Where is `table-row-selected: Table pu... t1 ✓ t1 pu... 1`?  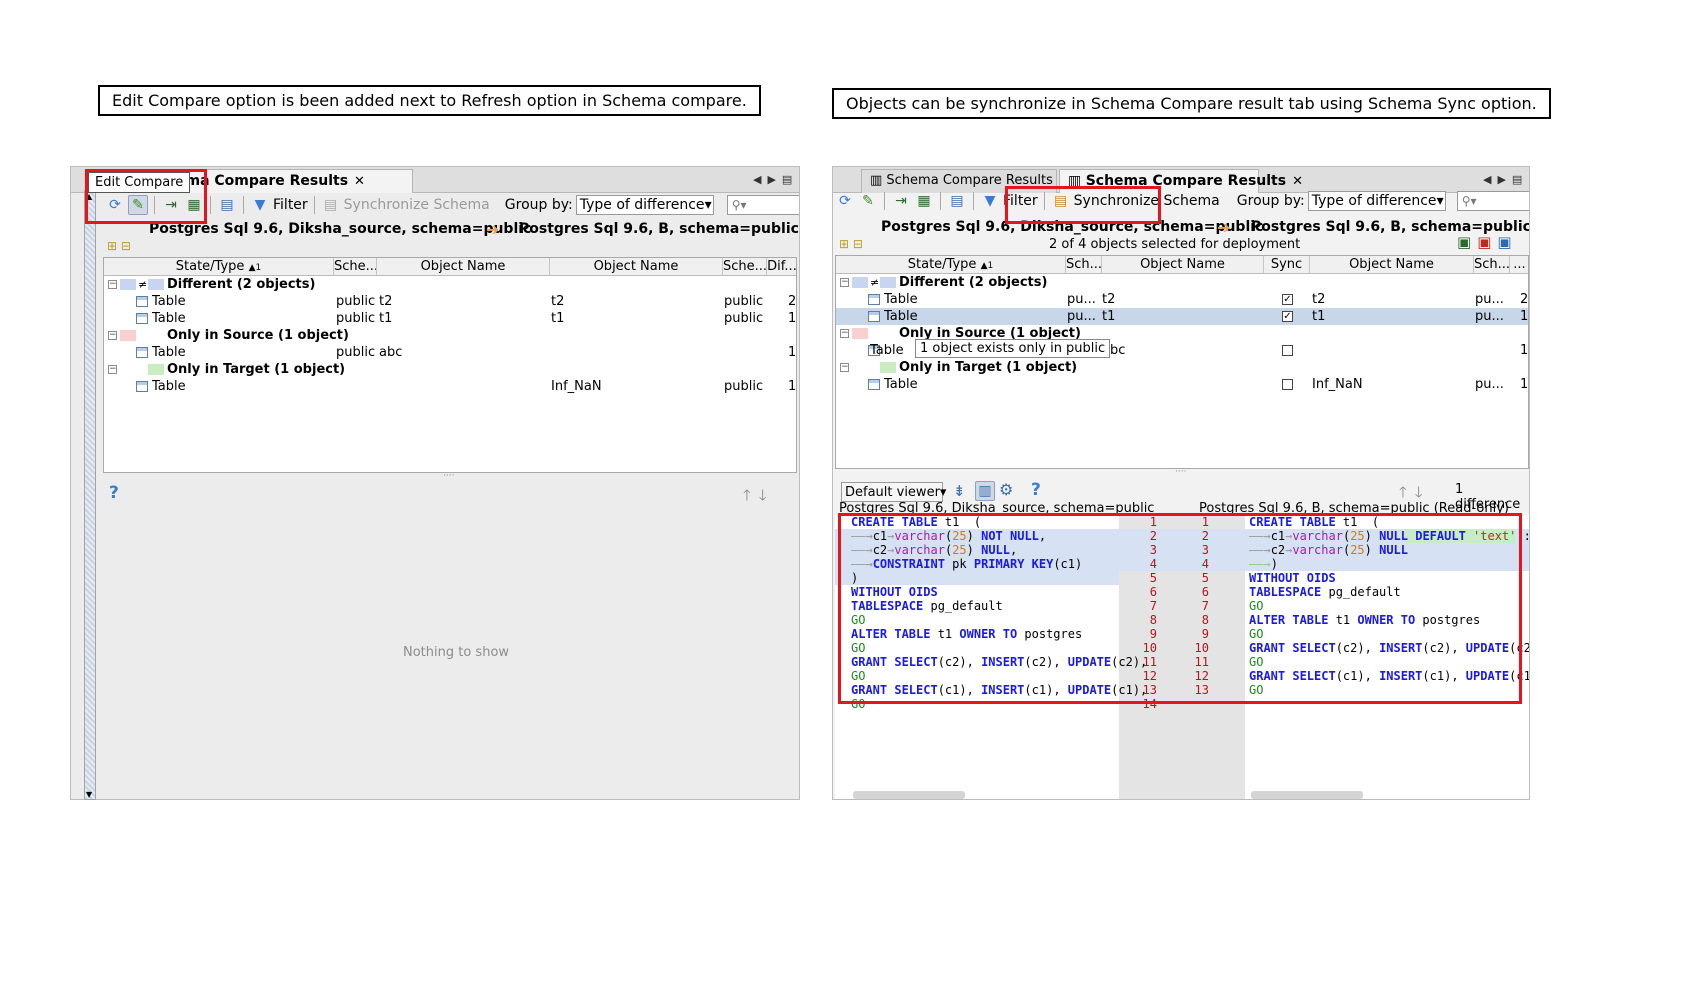 table-row-selected: Table pu... t1 ✓ t1 pu... 1 is located at coordinates (1182, 316).